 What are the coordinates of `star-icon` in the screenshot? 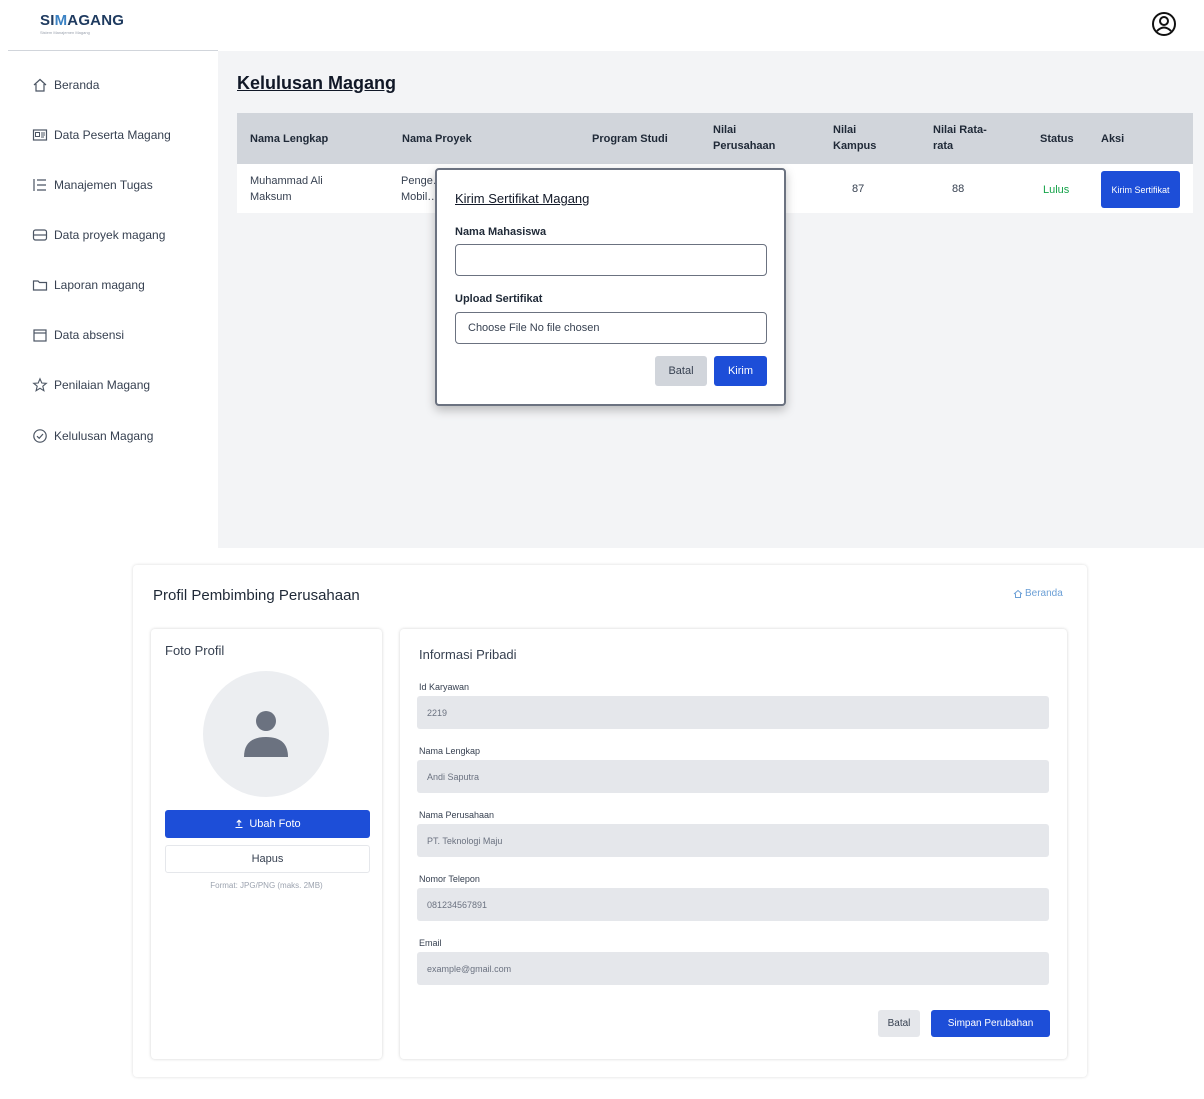 It's located at (40, 384).